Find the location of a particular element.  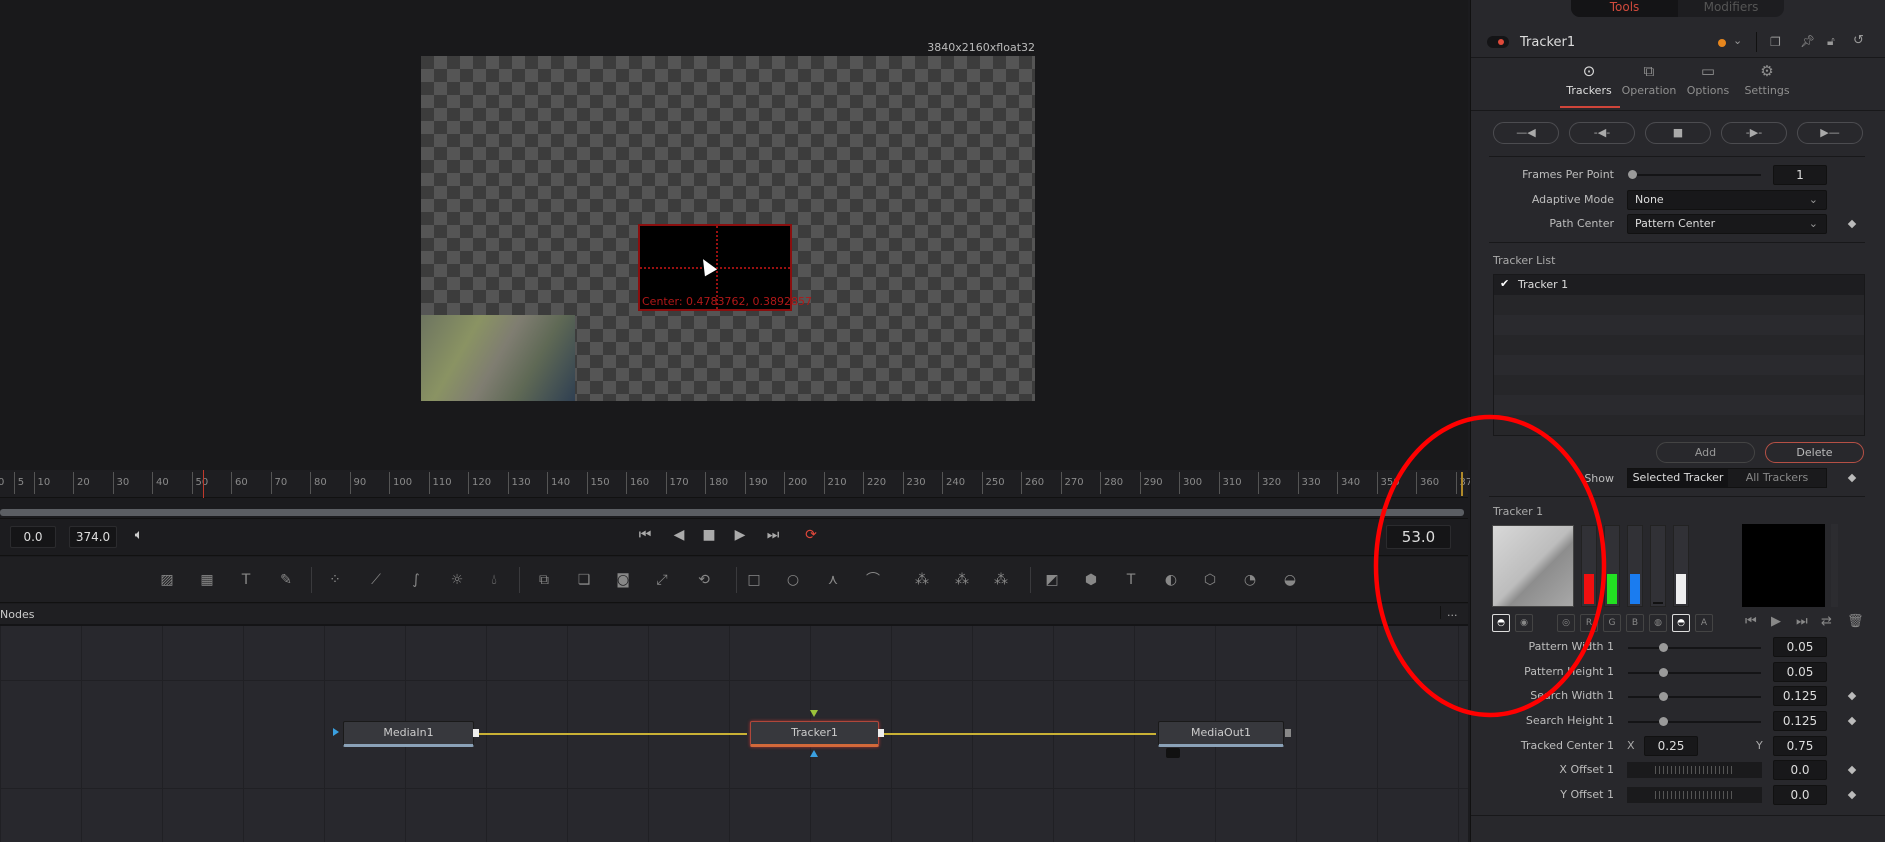

loop-button: ⟳ is located at coordinates (811, 535).